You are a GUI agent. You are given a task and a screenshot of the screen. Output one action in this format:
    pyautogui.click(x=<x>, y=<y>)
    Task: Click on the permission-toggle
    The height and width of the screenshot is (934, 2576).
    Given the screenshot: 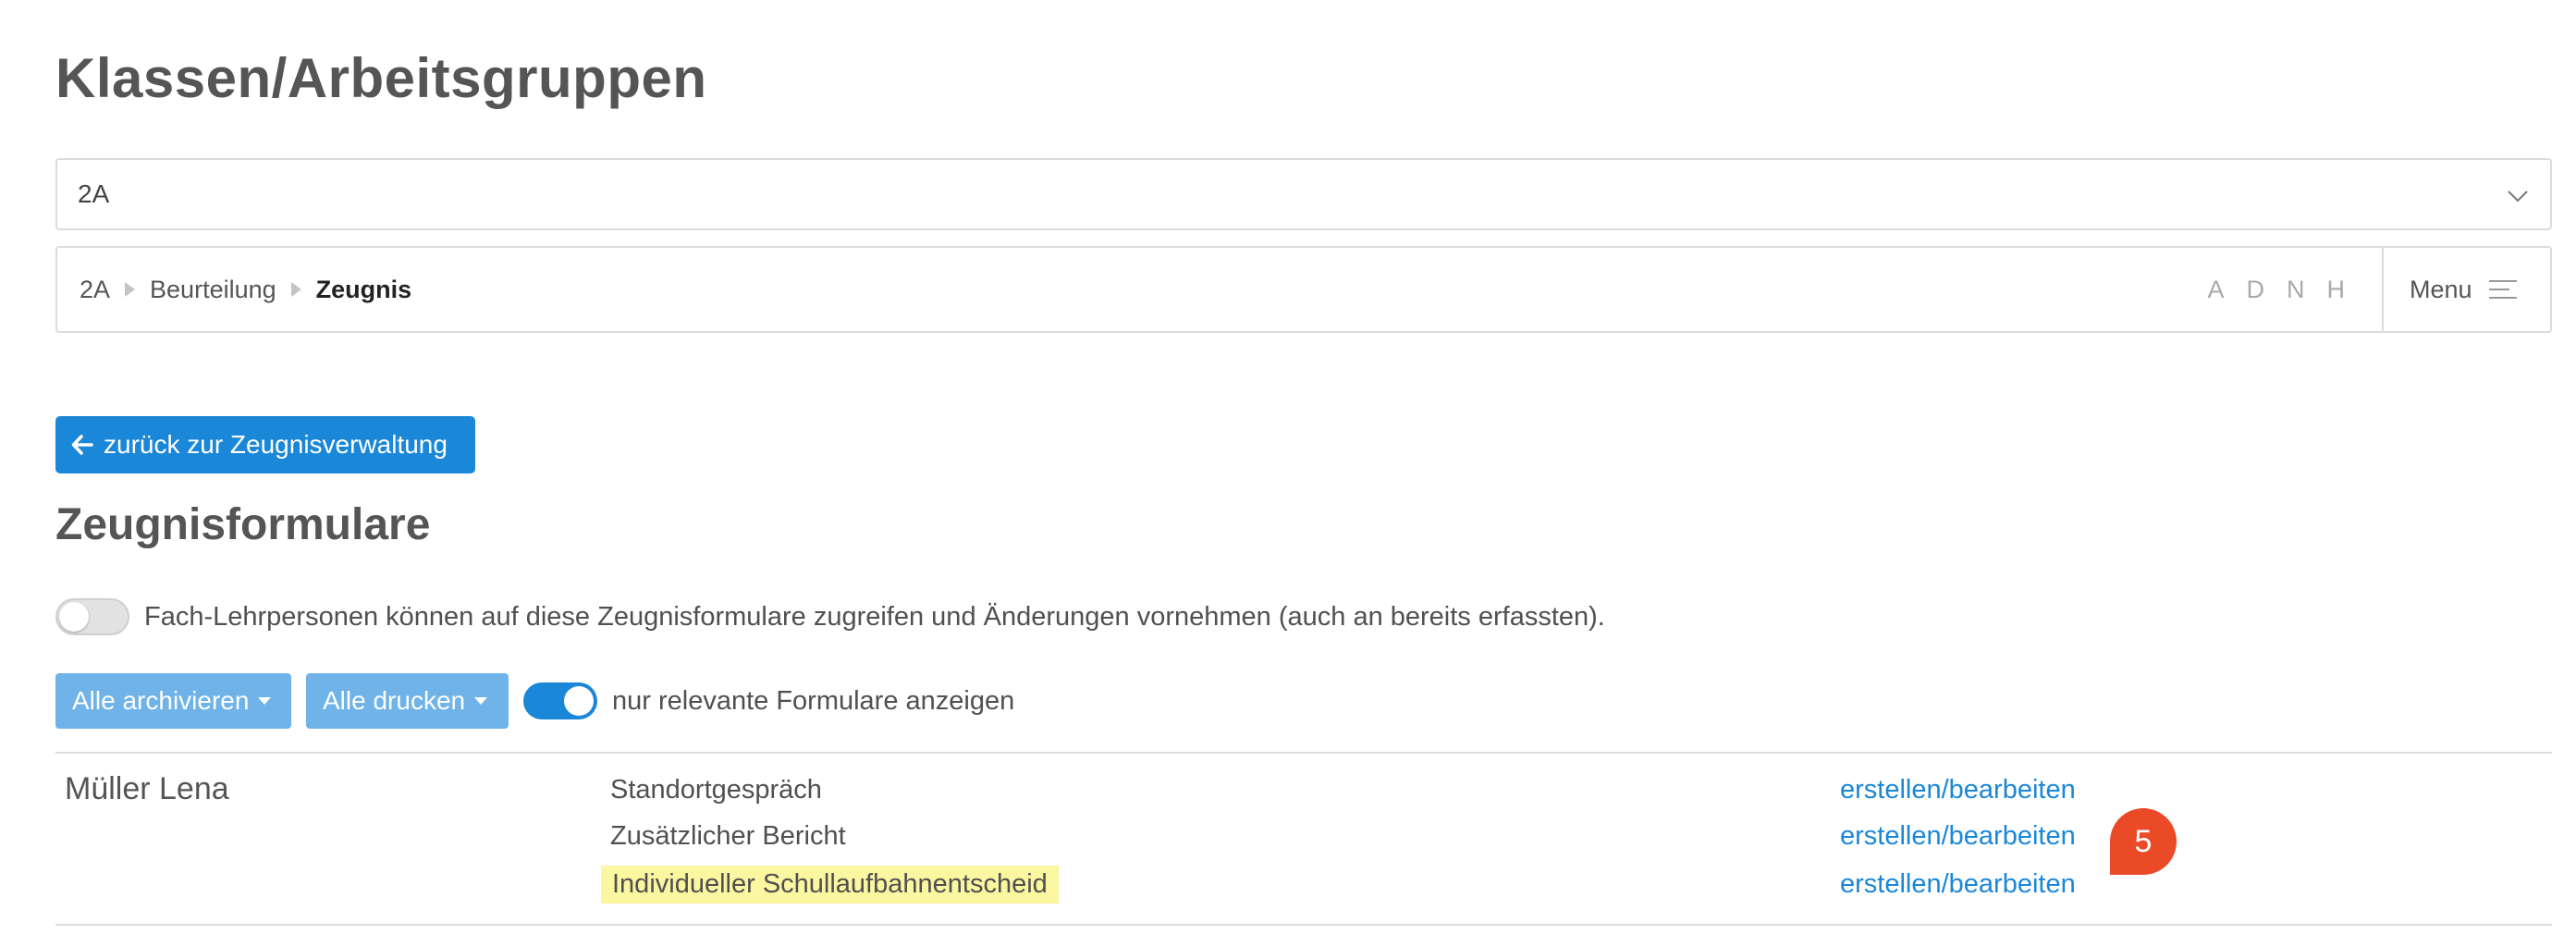 What is the action you would take?
    pyautogui.click(x=92, y=616)
    